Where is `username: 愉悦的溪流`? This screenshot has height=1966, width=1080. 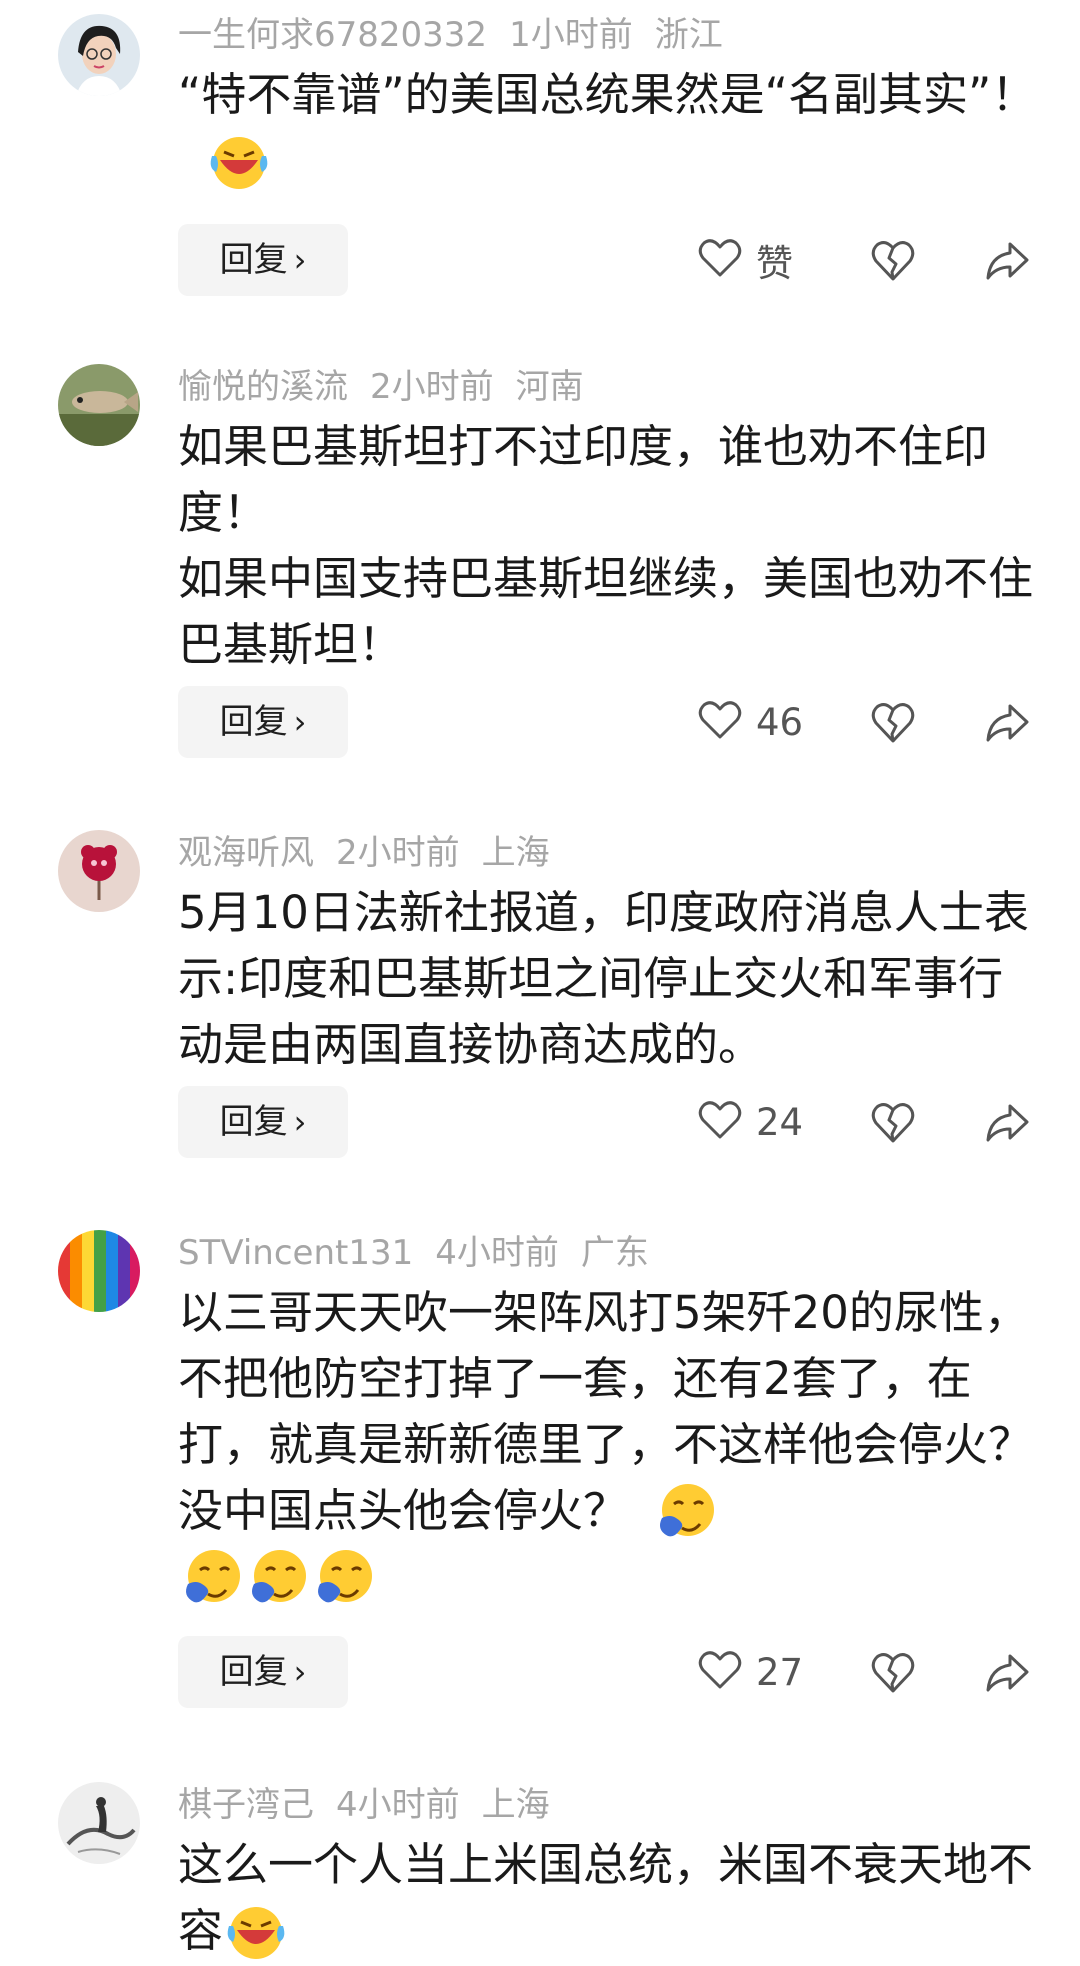 username: 愉悦的溪流 is located at coordinates (263, 387).